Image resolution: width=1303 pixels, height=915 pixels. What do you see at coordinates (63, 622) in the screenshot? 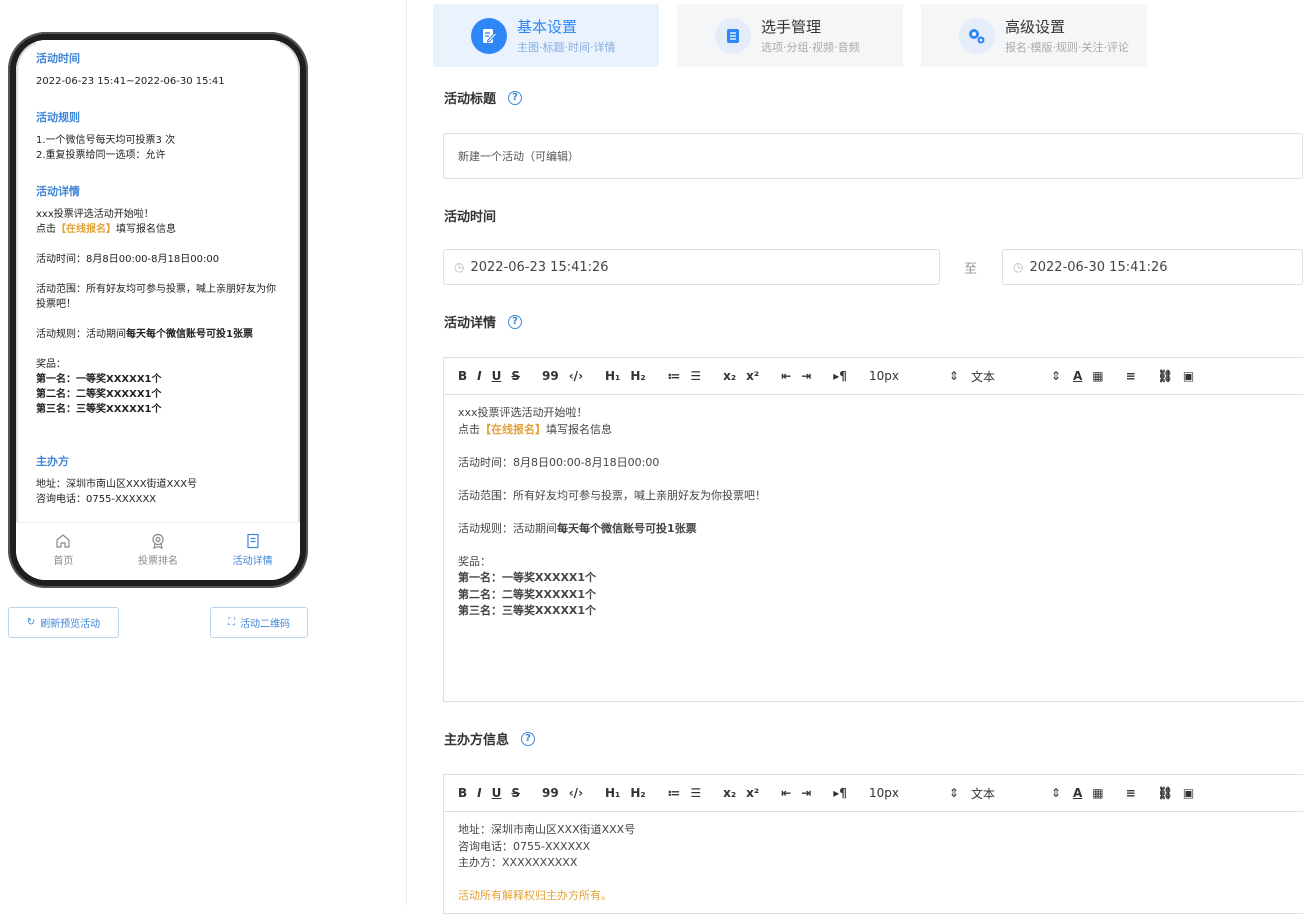
I see `refresh-preview-button: ↻ 刷新预览活动` at bounding box center [63, 622].